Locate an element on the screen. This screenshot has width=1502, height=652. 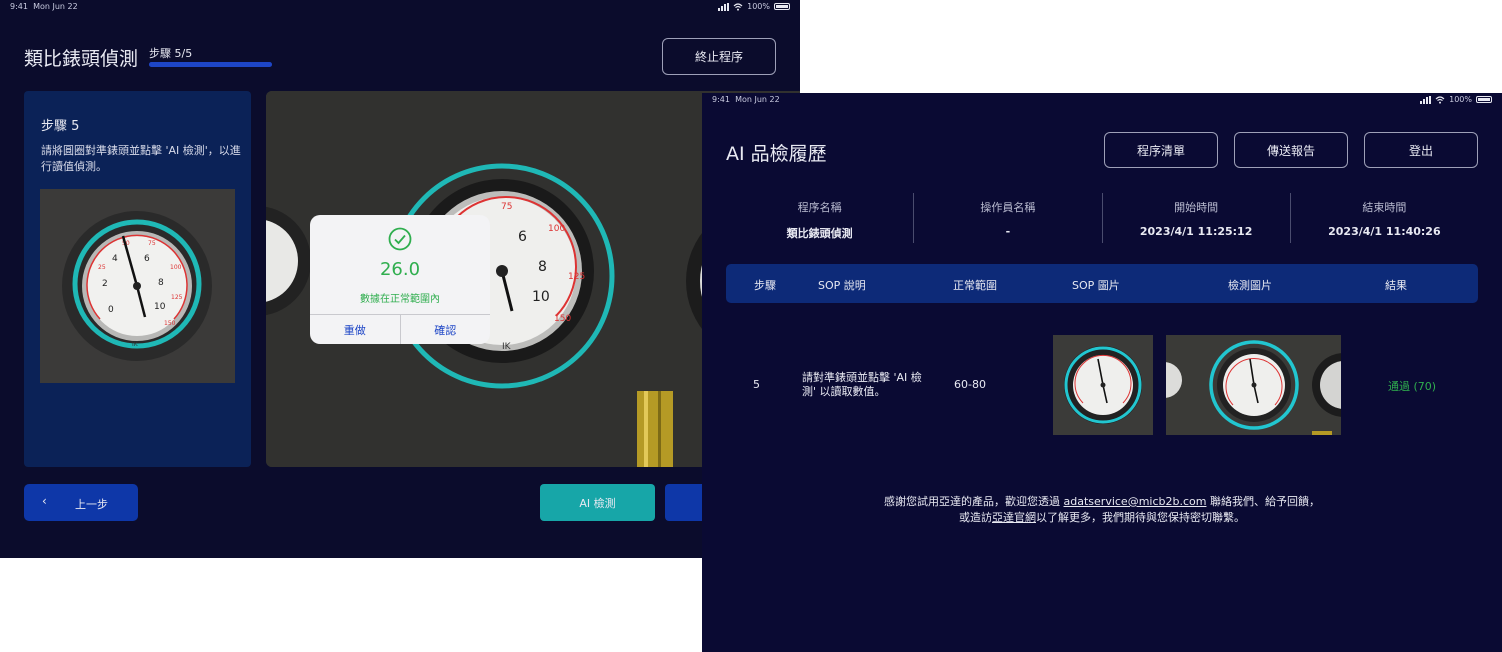
confirm-button: 確認 is located at coordinates (445, 329).